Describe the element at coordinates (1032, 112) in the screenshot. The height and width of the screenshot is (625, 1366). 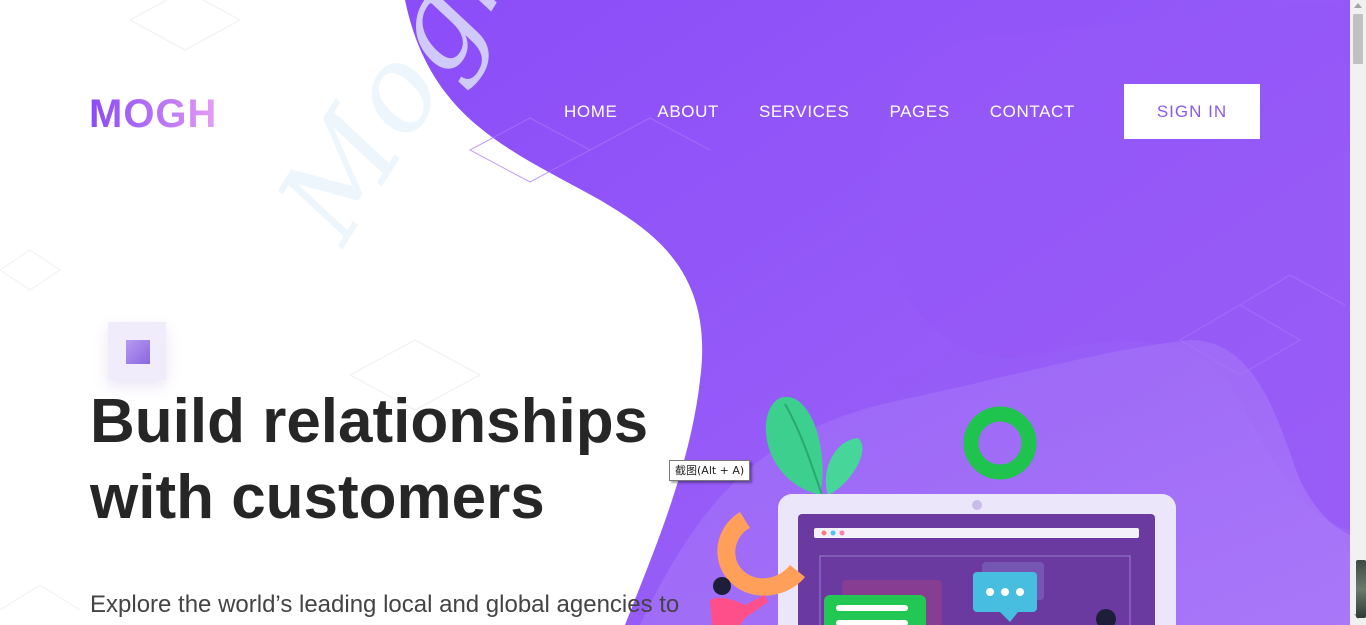
I see `nav-item-contact: CONTACT` at that location.